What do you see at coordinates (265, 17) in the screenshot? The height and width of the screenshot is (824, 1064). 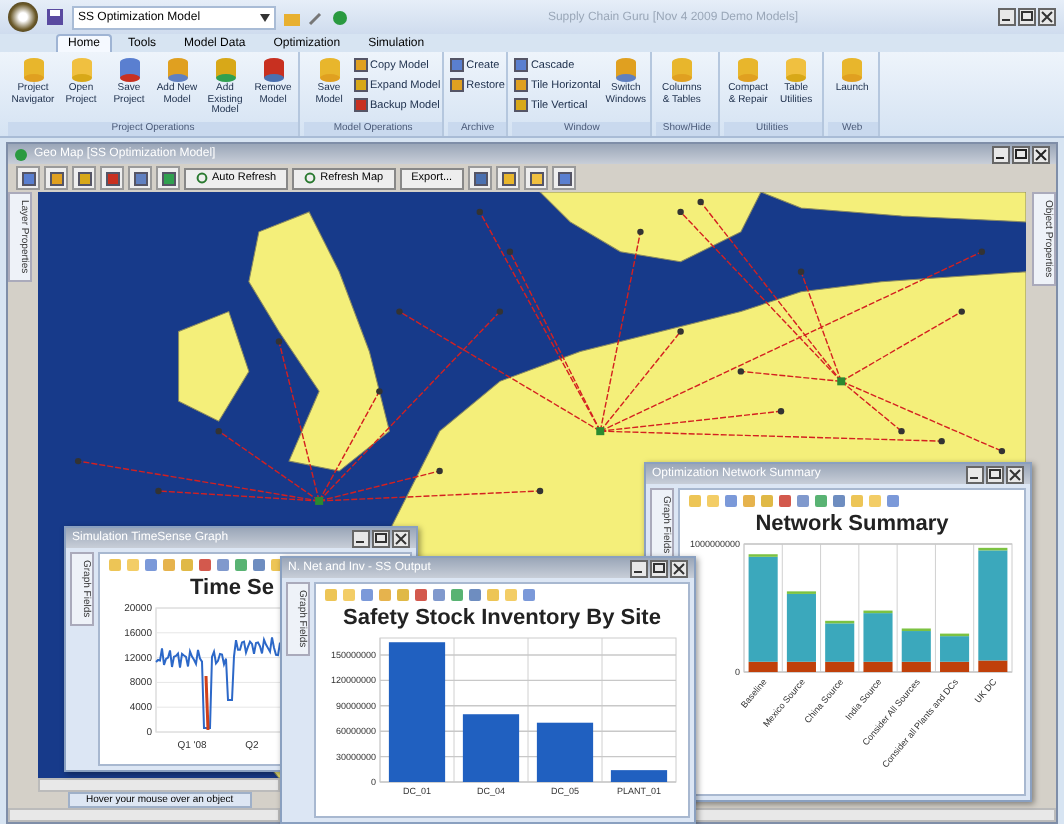 I see `caret-icon` at bounding box center [265, 17].